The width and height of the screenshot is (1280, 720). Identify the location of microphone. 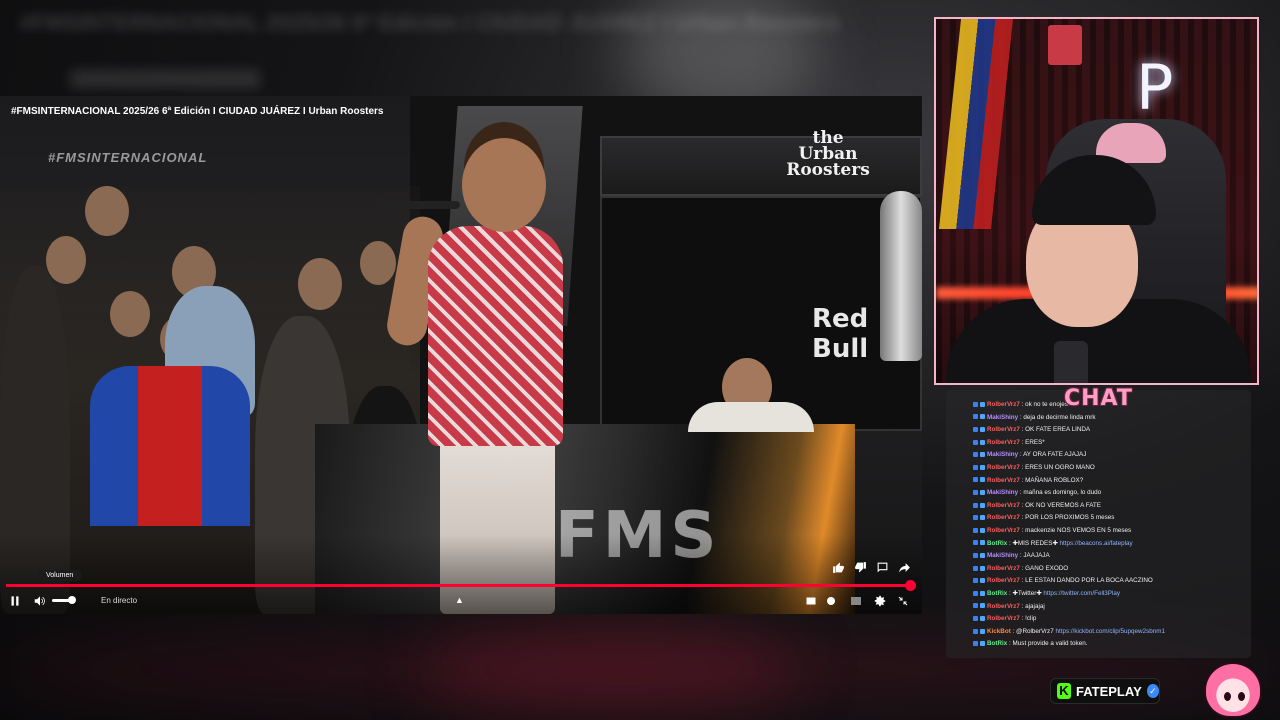
(420, 205).